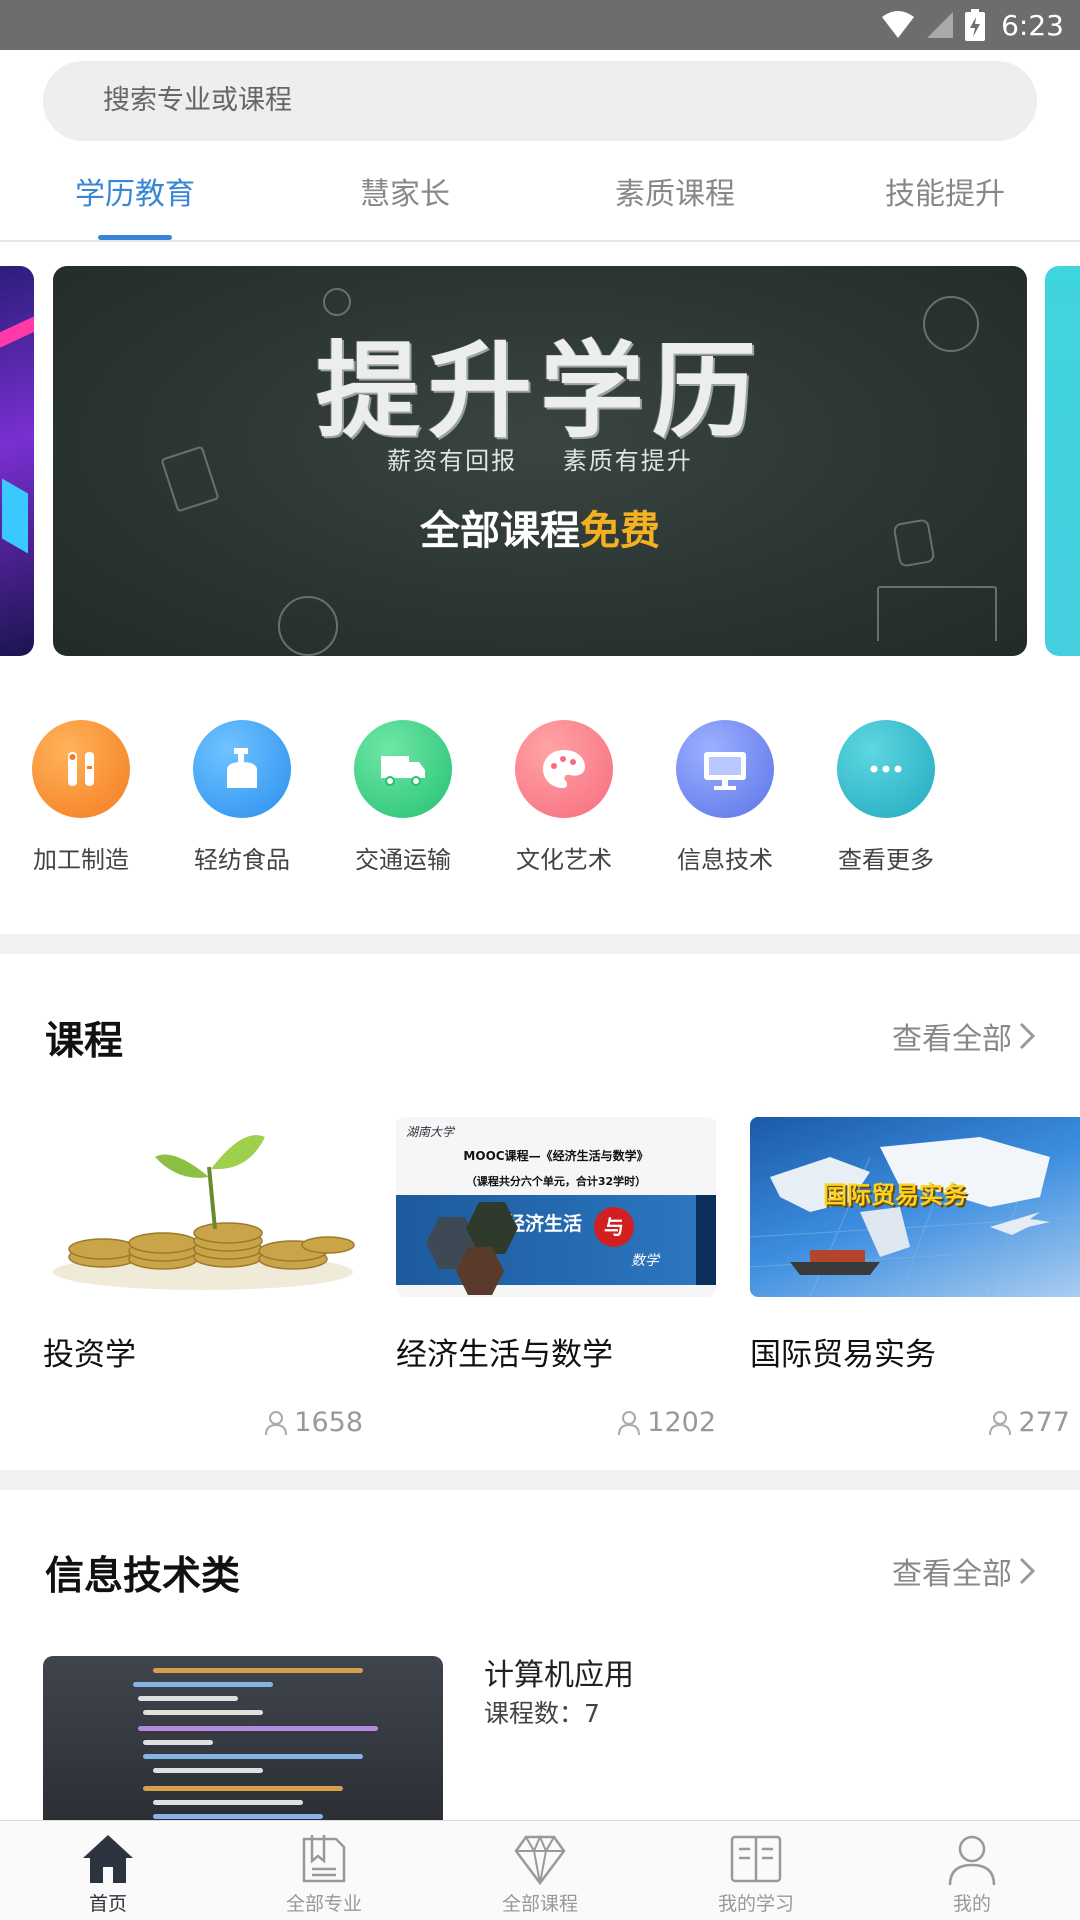  What do you see at coordinates (323, 1904) in the screenshot?
I see `nav-label: 全部专业` at bounding box center [323, 1904].